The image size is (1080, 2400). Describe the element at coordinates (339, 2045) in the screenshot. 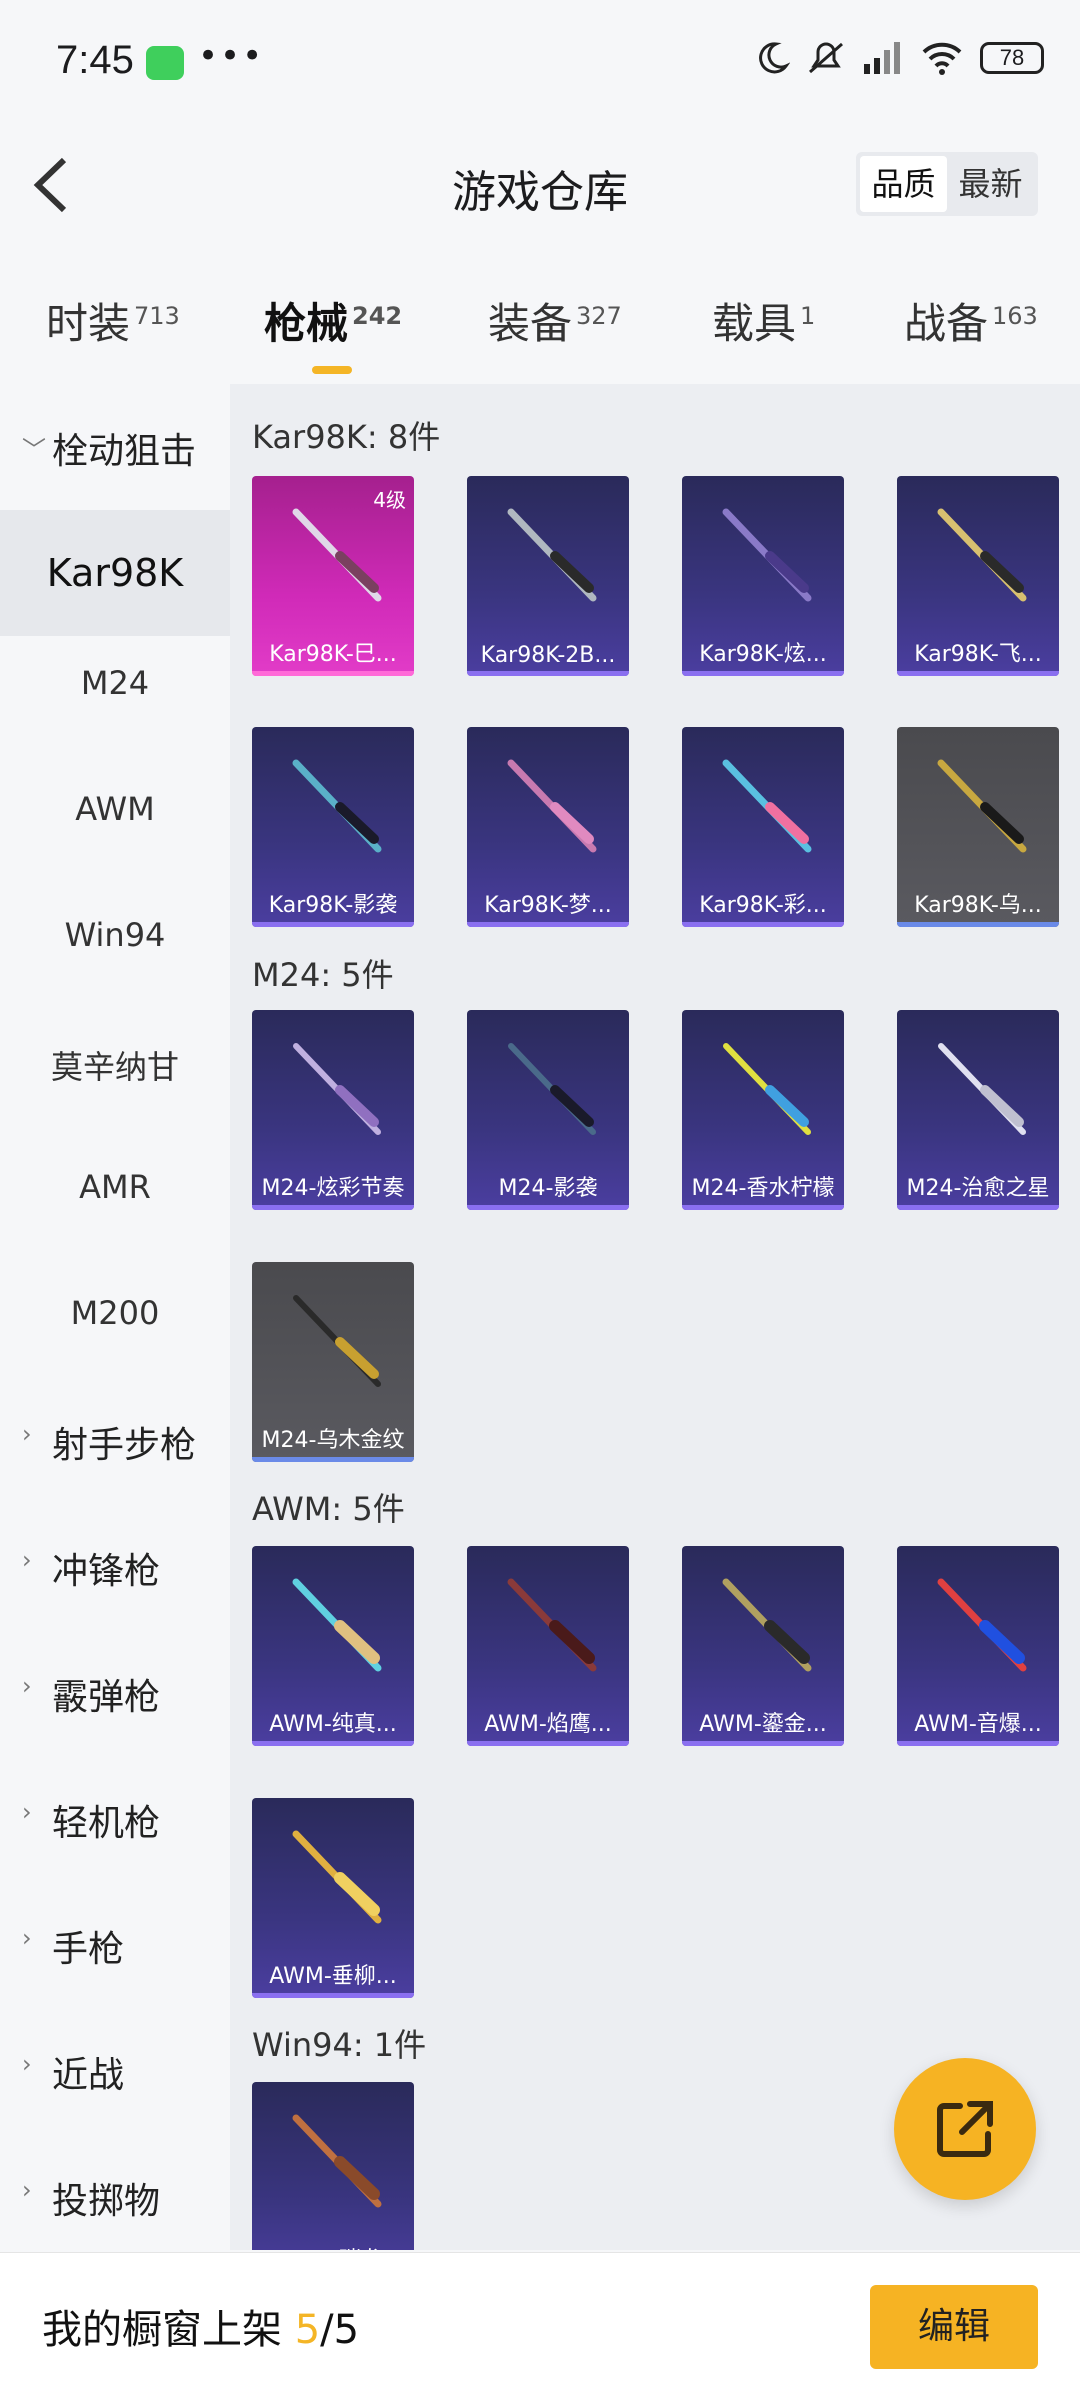

I see `section-title: Win94: 1件` at that location.